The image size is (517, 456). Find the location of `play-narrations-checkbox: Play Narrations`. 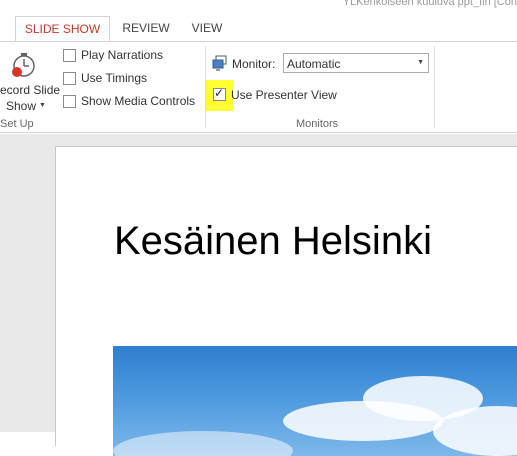

play-narrations-checkbox: Play Narrations is located at coordinates (128, 56).